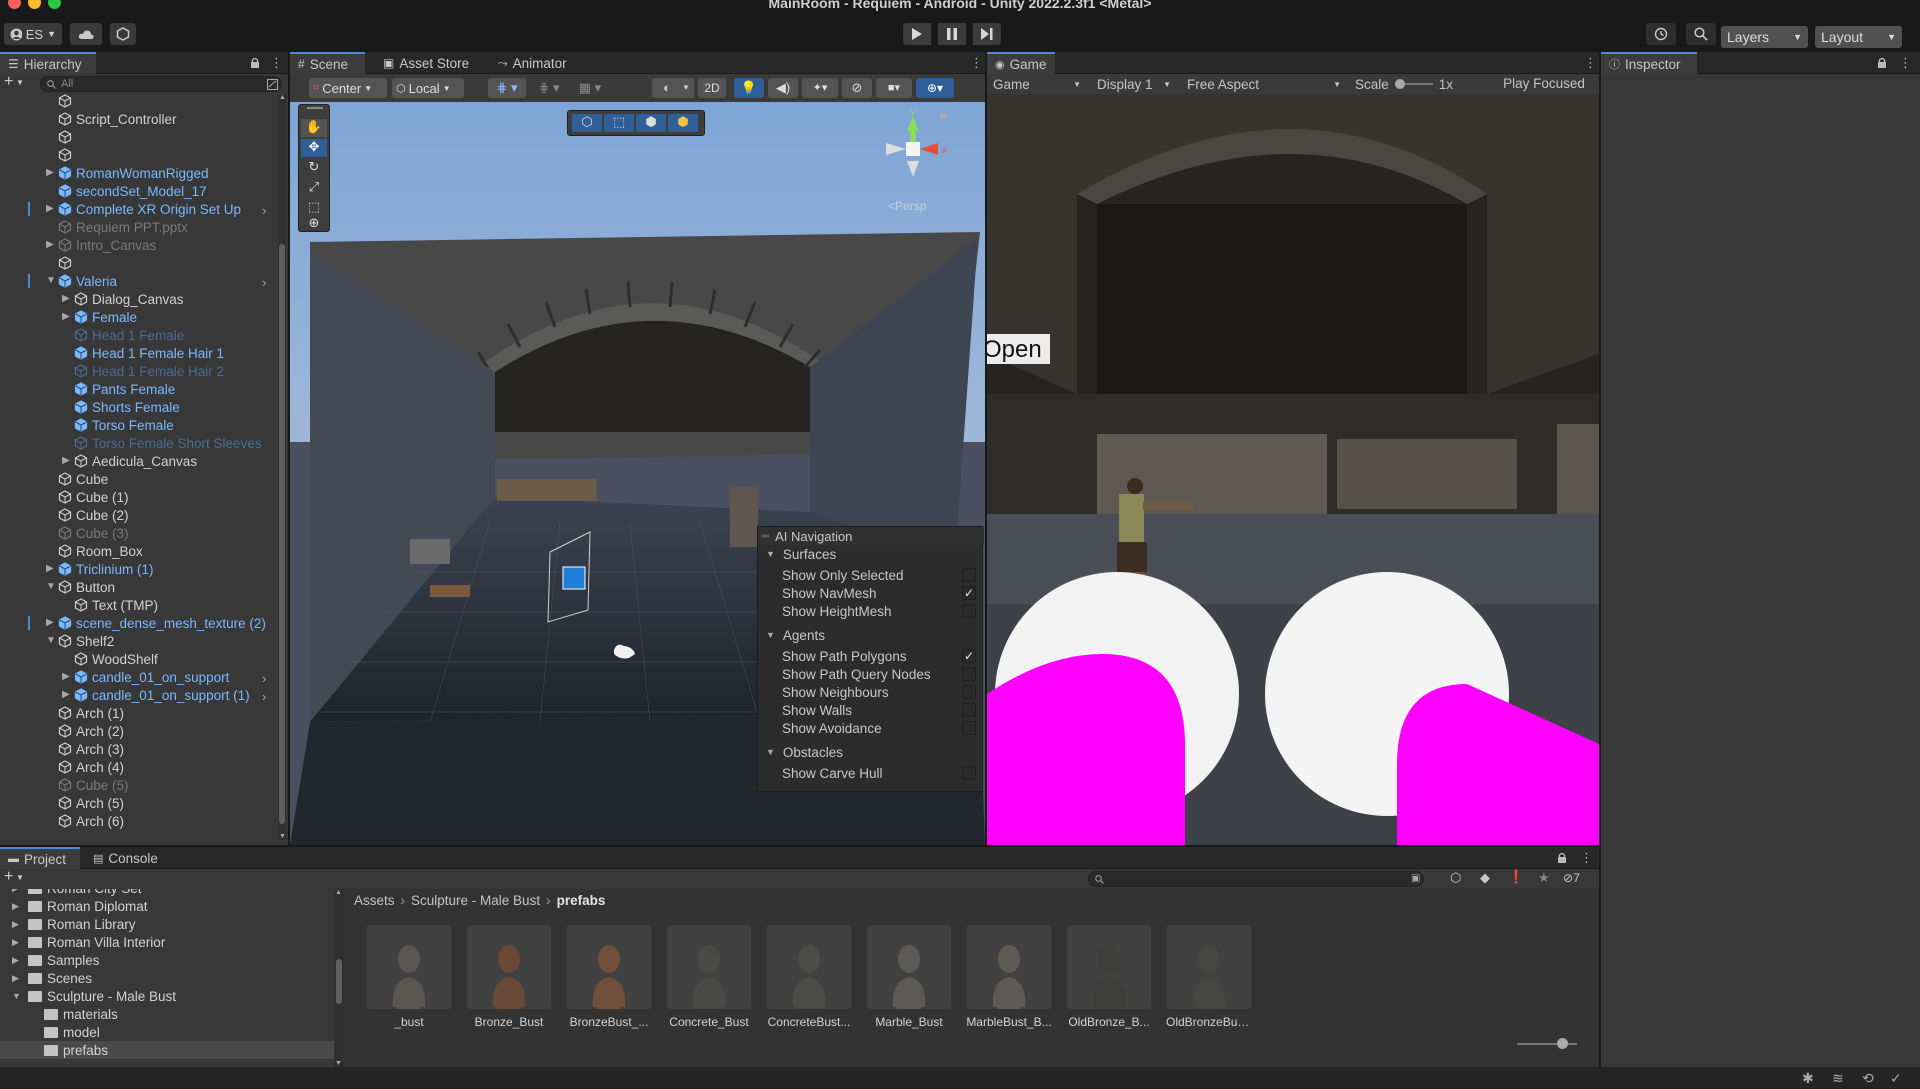 This screenshot has height=1089, width=1920. Describe the element at coordinates (952, 34) in the screenshot. I see `pause-button` at that location.